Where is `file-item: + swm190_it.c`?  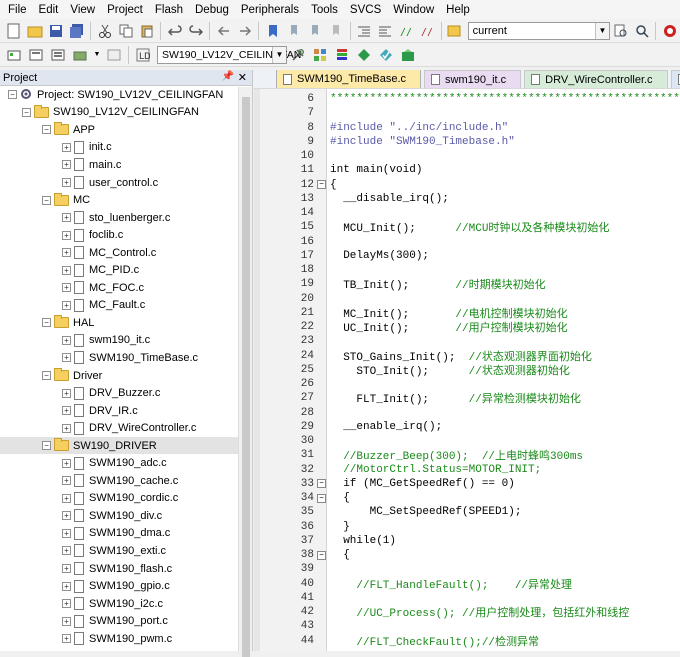
file-item: + swm190_it.c is located at coordinates (126, 341).